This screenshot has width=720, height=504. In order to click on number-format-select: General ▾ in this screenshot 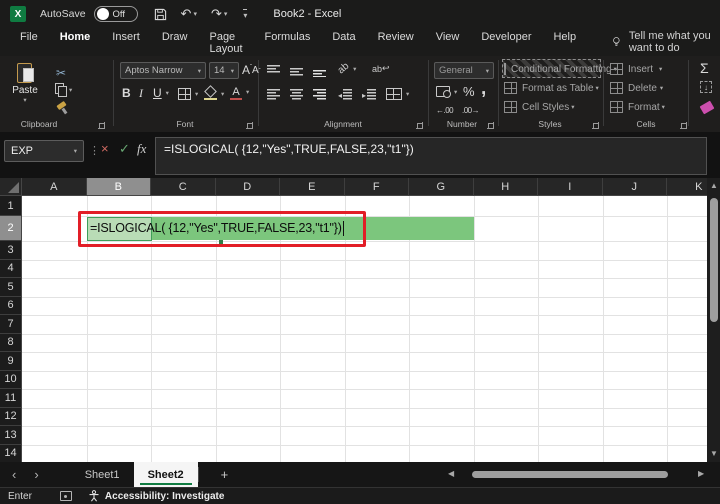, I will do `click(464, 70)`.